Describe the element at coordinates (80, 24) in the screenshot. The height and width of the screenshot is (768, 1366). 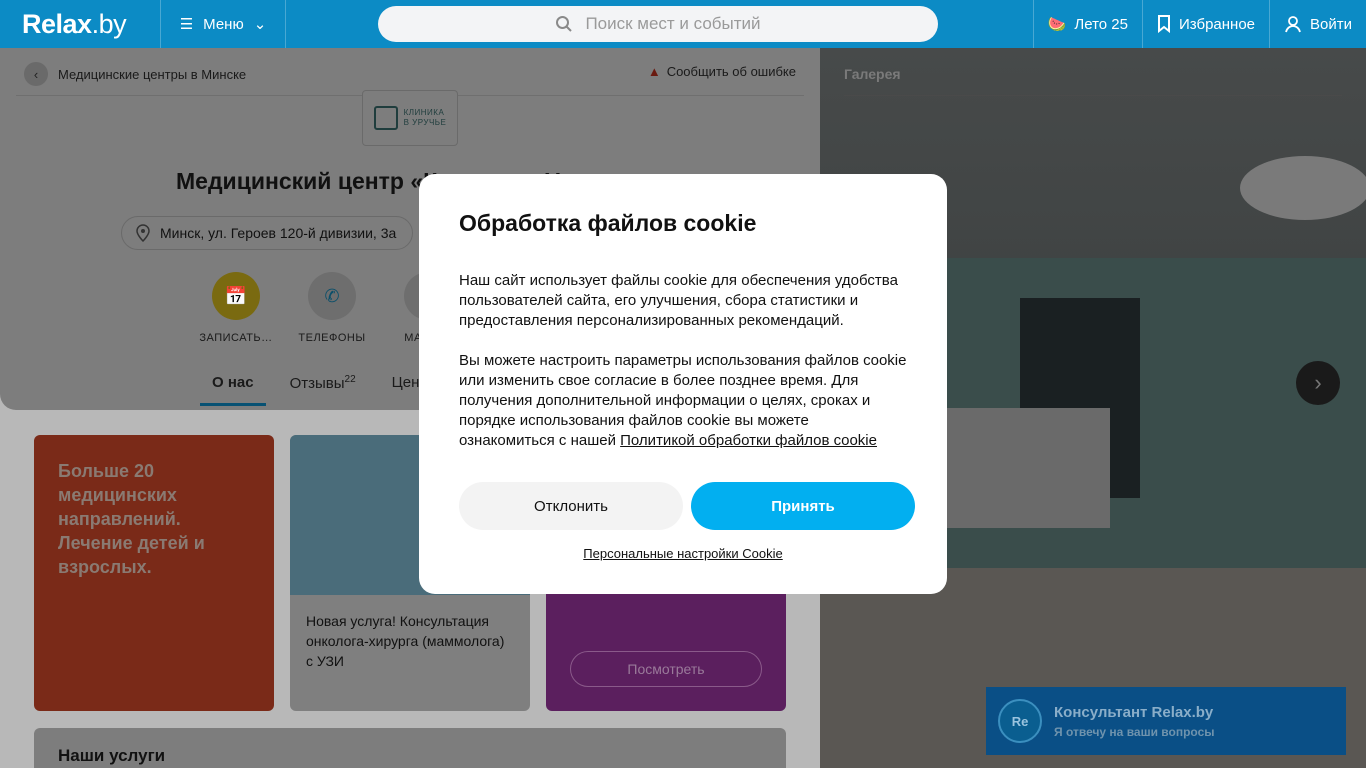
I see `site-logo: Relax.by` at that location.